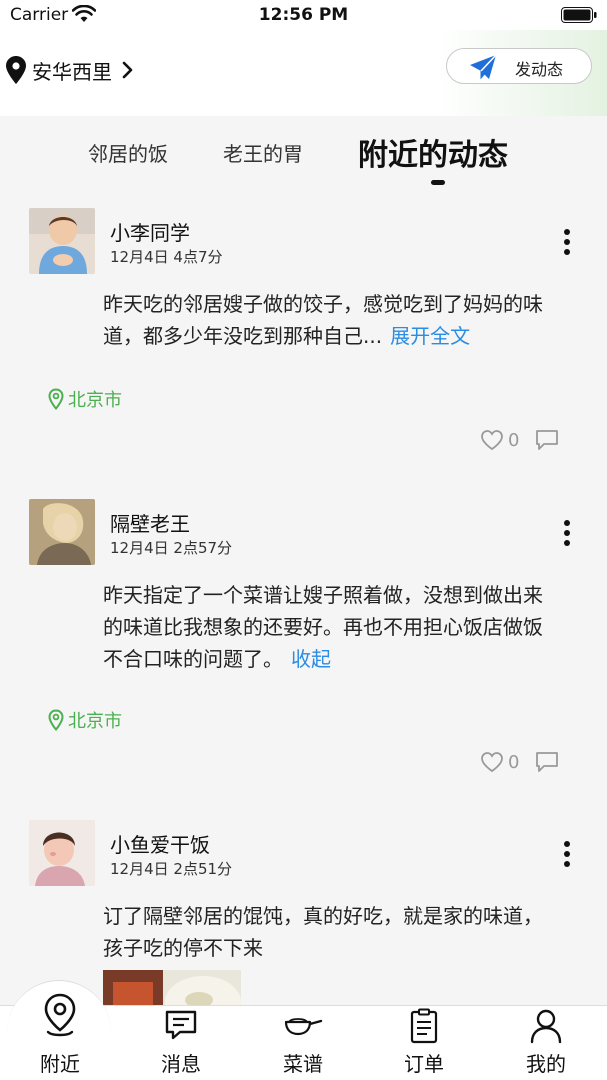  I want to click on post-author: 小李同学, so click(150, 231).